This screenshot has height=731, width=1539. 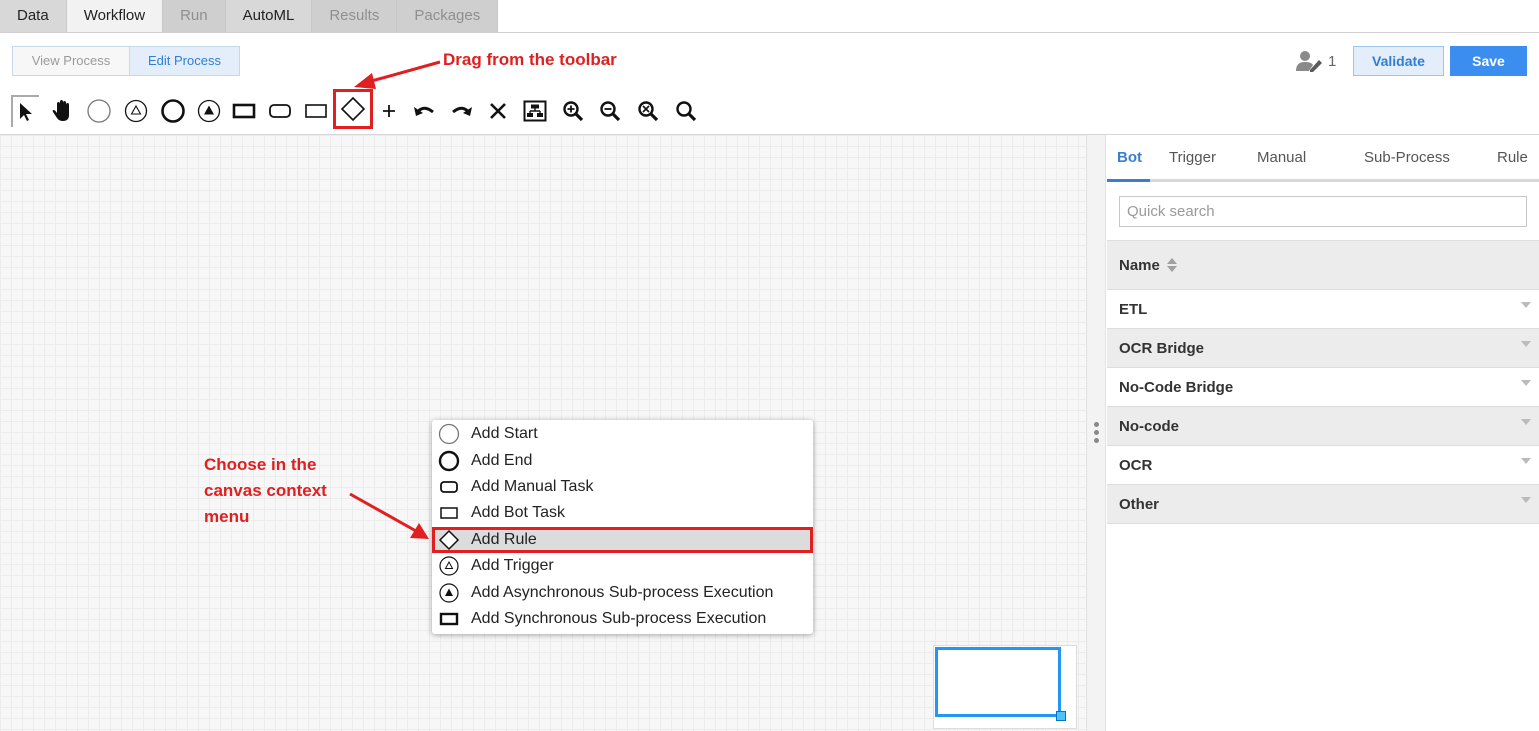 I want to click on menu-item-add-async-subprocess: Add Asynchronous Sub-process Execution, so click(x=622, y=592).